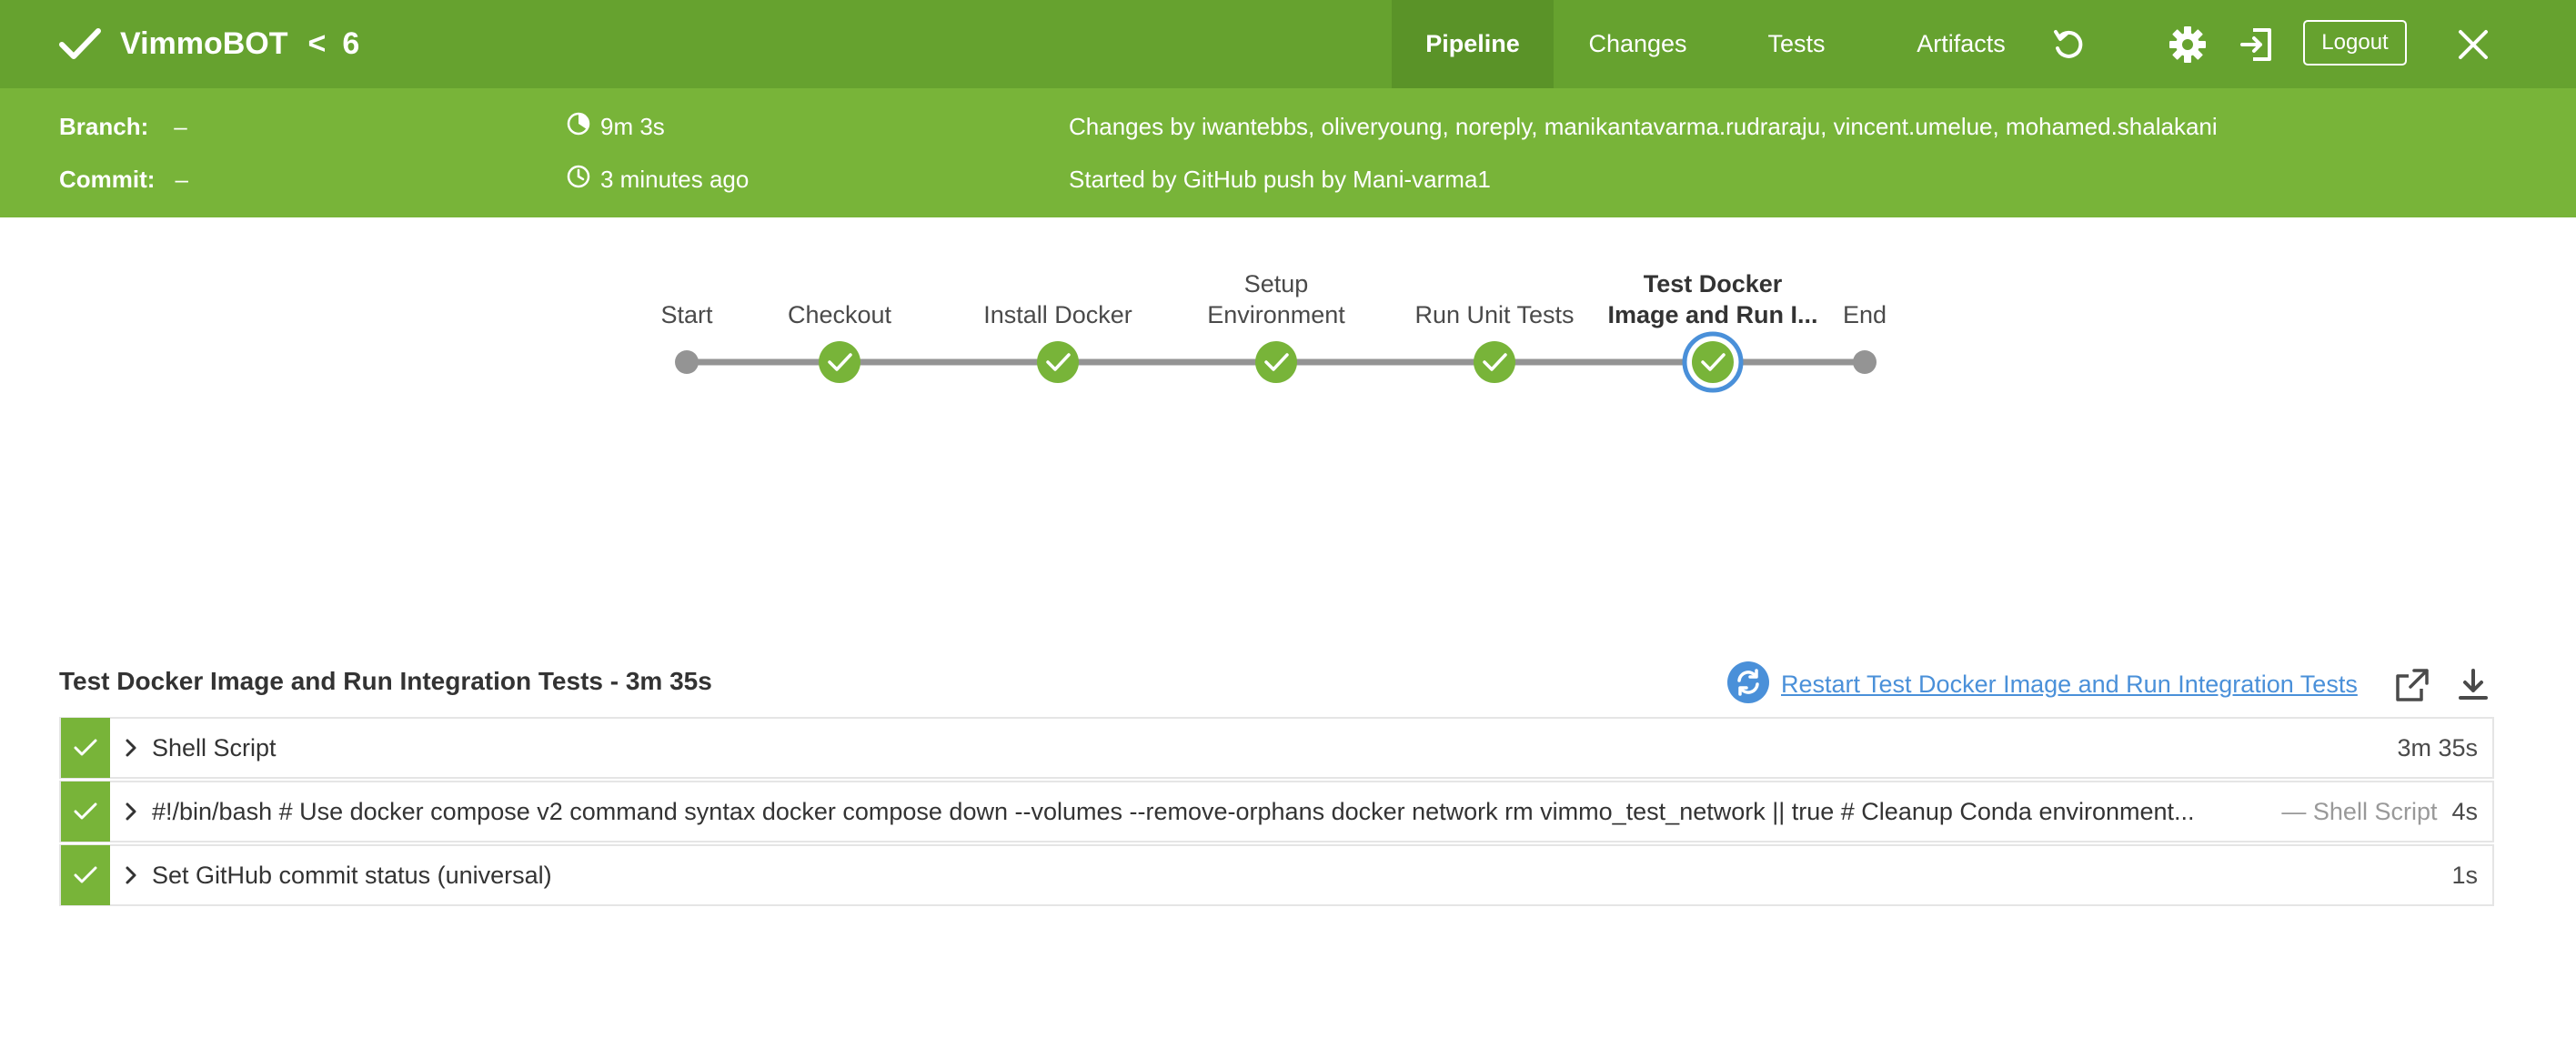  Describe the element at coordinates (2473, 44) in the screenshot. I see `close-icon` at that location.